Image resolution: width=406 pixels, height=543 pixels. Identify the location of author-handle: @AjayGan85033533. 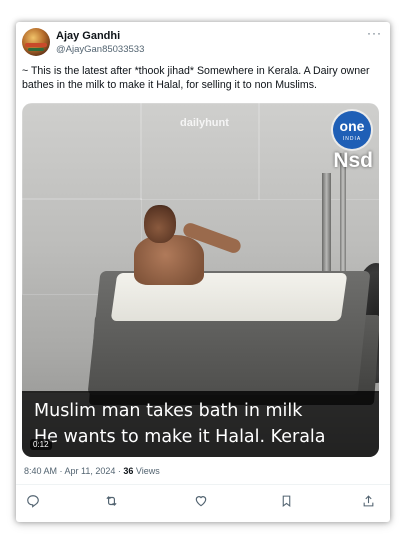
(100, 49).